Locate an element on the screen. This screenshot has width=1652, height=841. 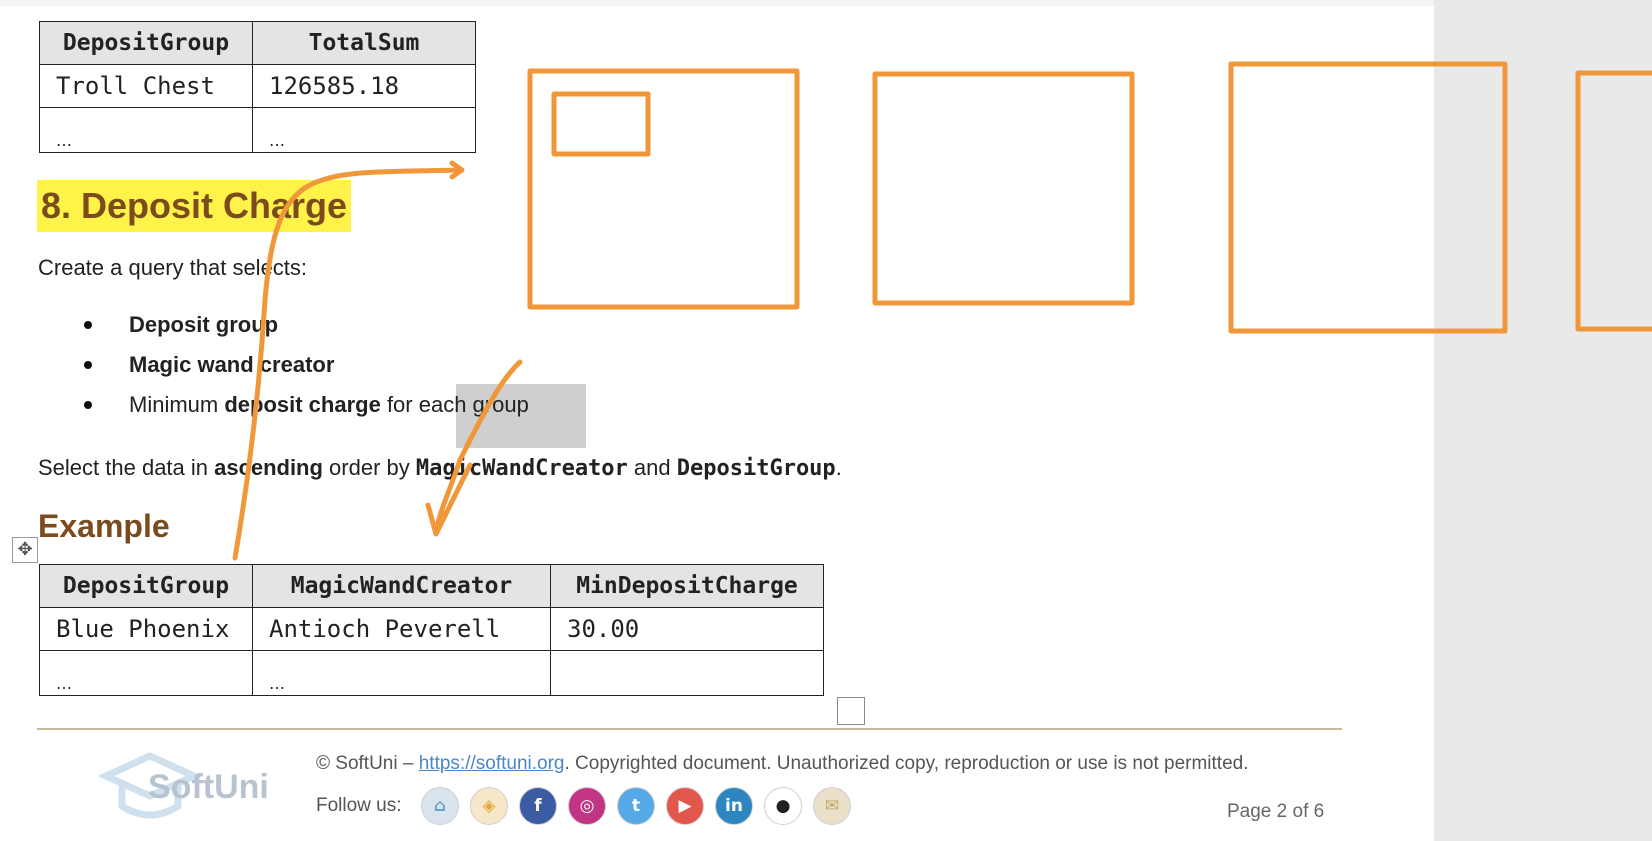
annotation-arrowhead is located at coordinates (449, 499).